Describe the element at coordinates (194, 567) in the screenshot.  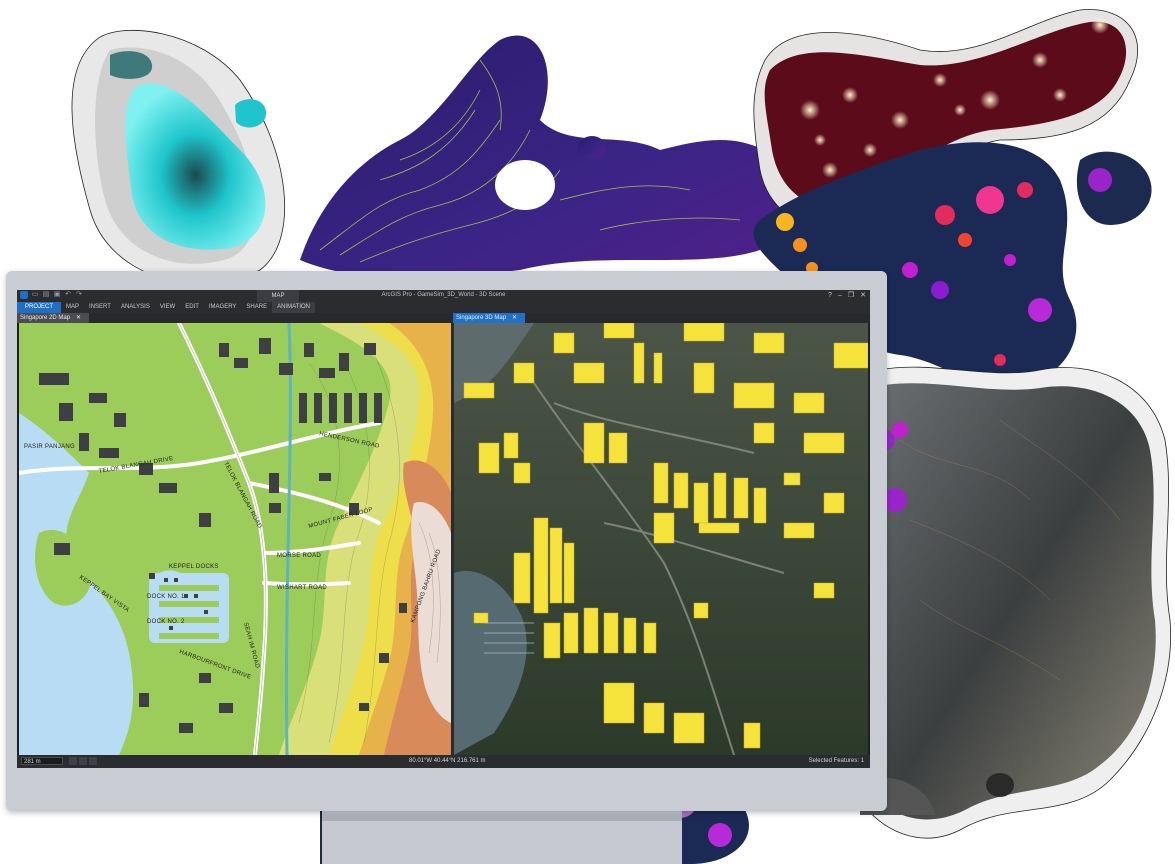
I see `label-keppel-docks: KEPPEL DOCKS` at that location.